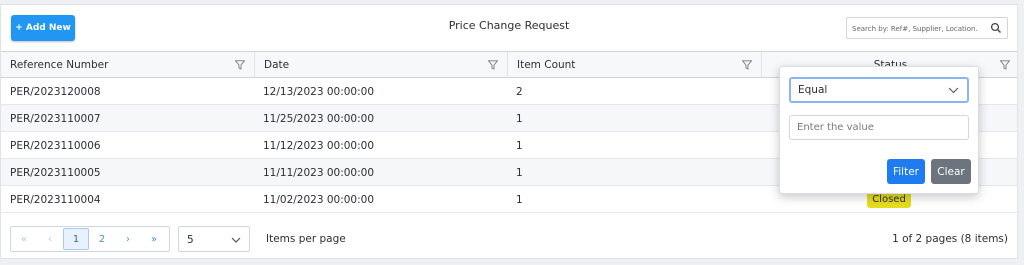 The image size is (1024, 265). What do you see at coordinates (319, 119) in the screenshot?
I see `cell-date: 11/25/2023 00:00:00` at bounding box center [319, 119].